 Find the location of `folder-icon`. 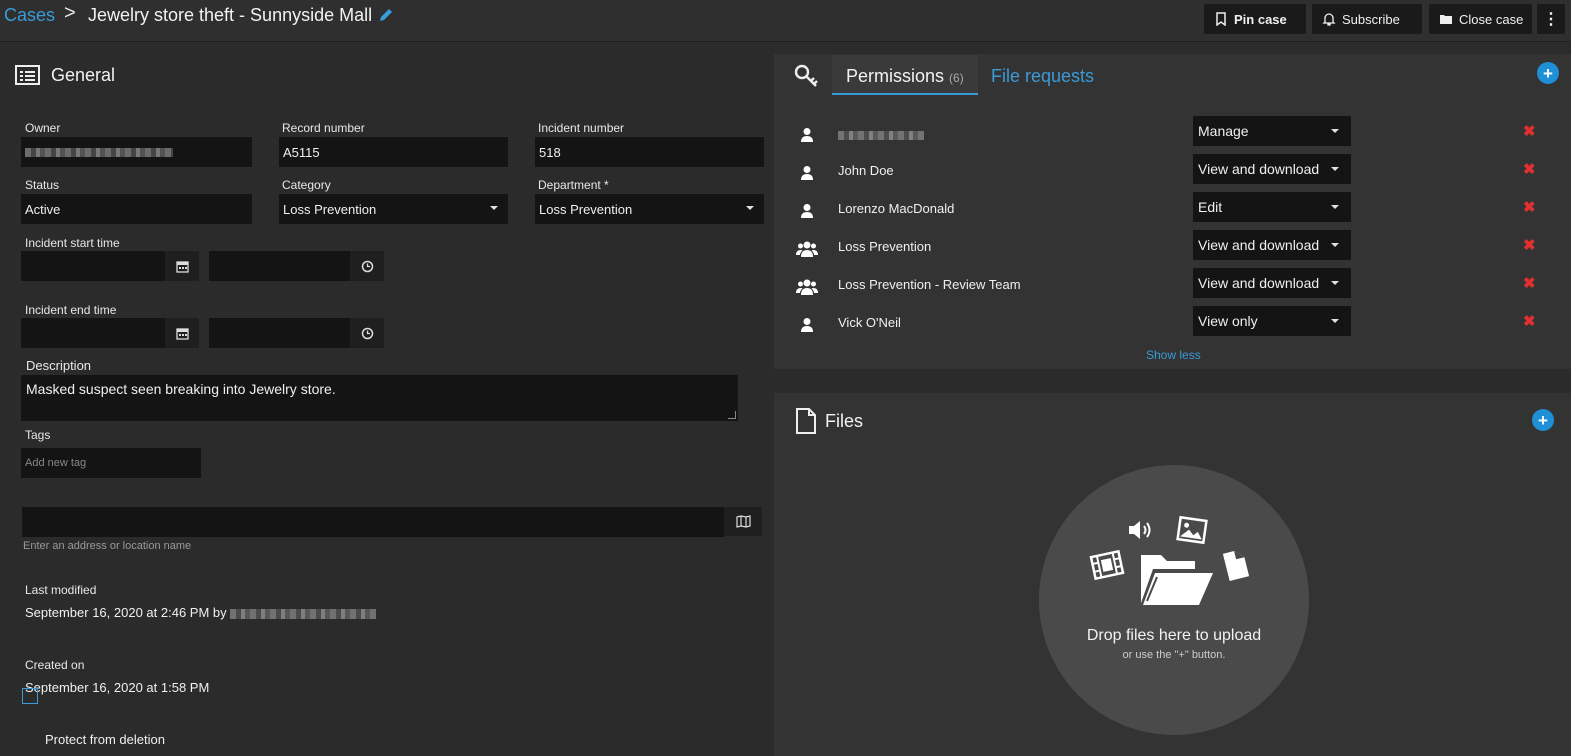

folder-icon is located at coordinates (1446, 19).